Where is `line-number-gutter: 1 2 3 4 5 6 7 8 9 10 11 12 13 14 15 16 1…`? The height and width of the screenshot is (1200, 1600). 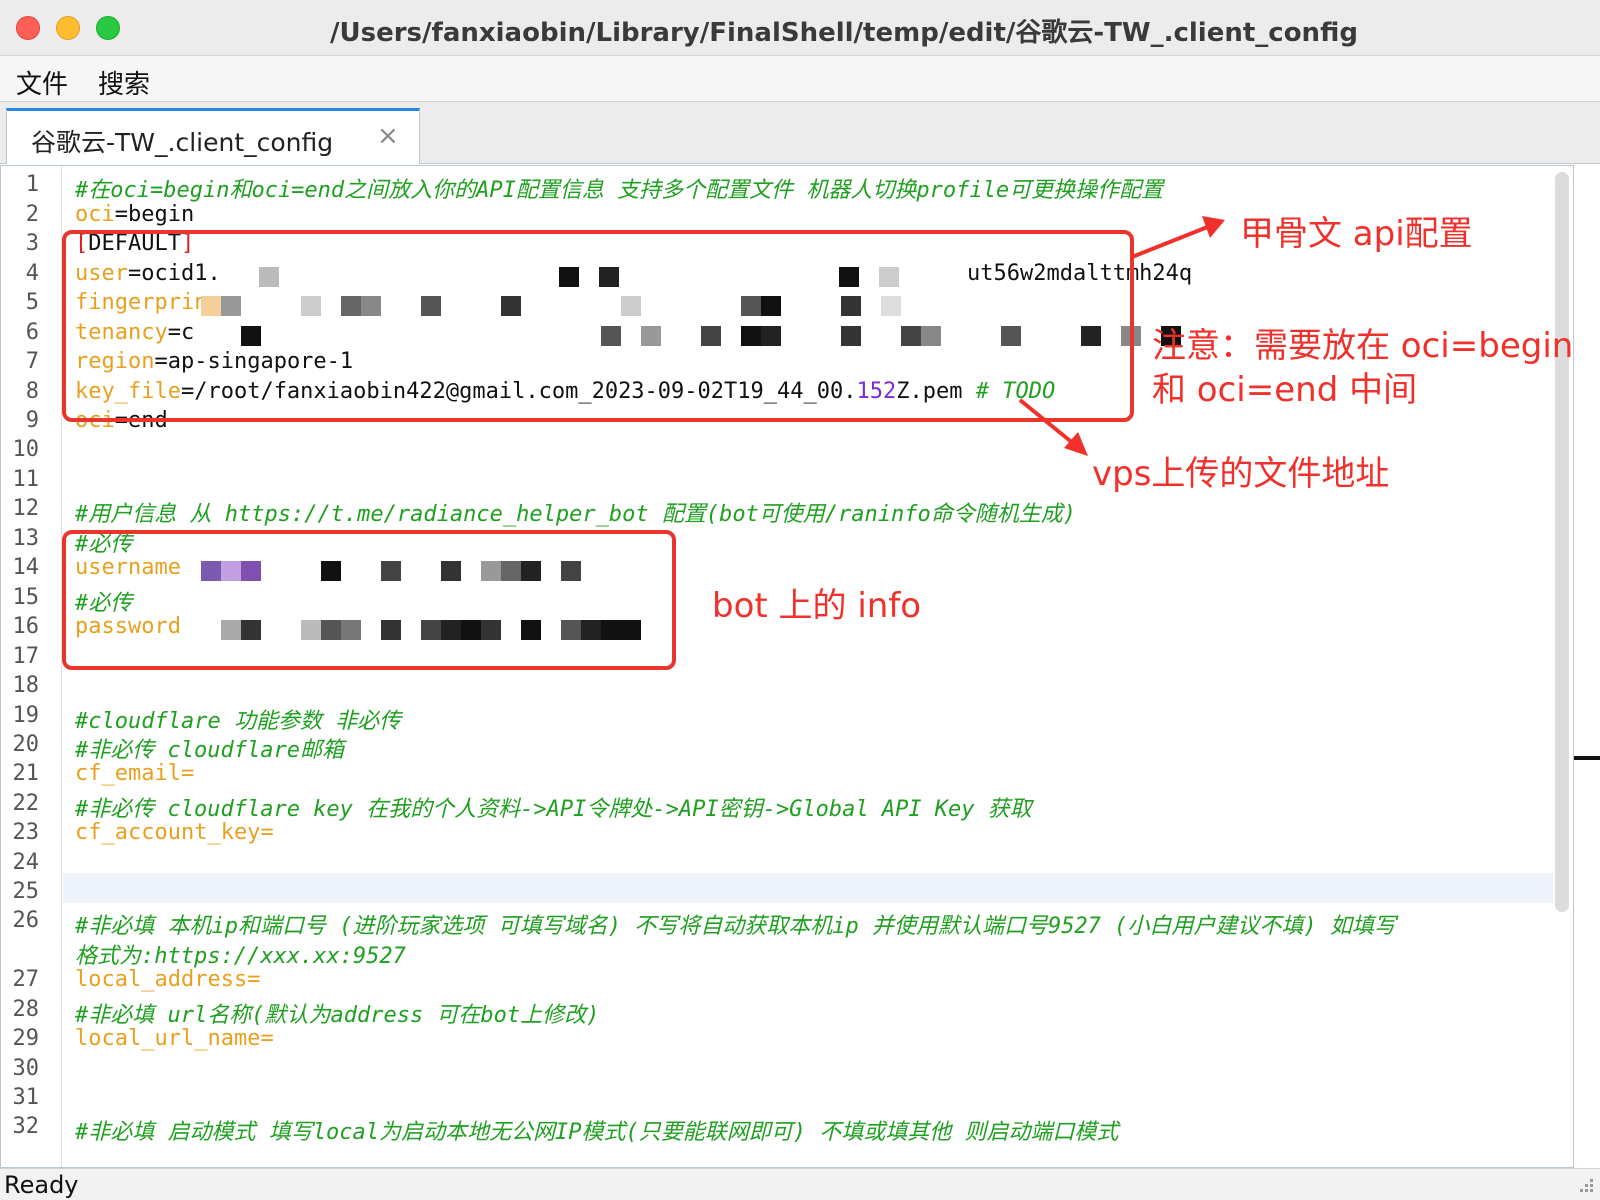
line-number-gutter: 1 2 3 4 5 6 7 8 9 10 11 12 13 14 15 16 1… is located at coordinates (31, 666).